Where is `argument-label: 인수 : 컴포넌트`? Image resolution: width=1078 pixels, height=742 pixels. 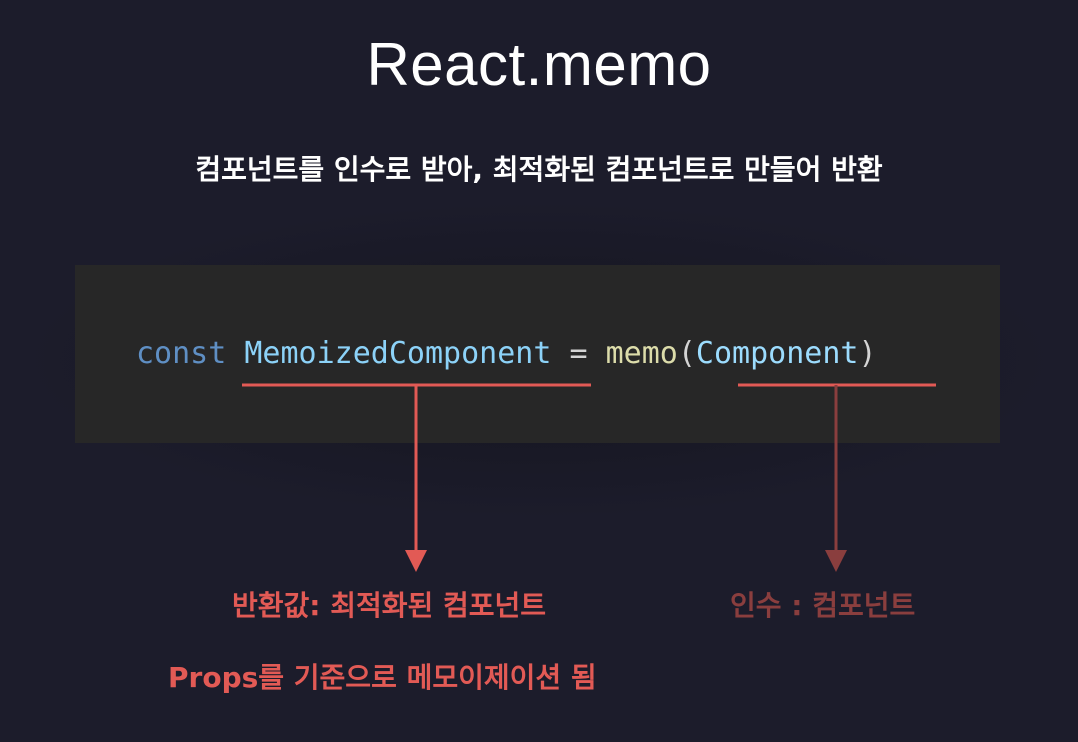
argument-label: 인수 : 컴포넌트 is located at coordinates (823, 605).